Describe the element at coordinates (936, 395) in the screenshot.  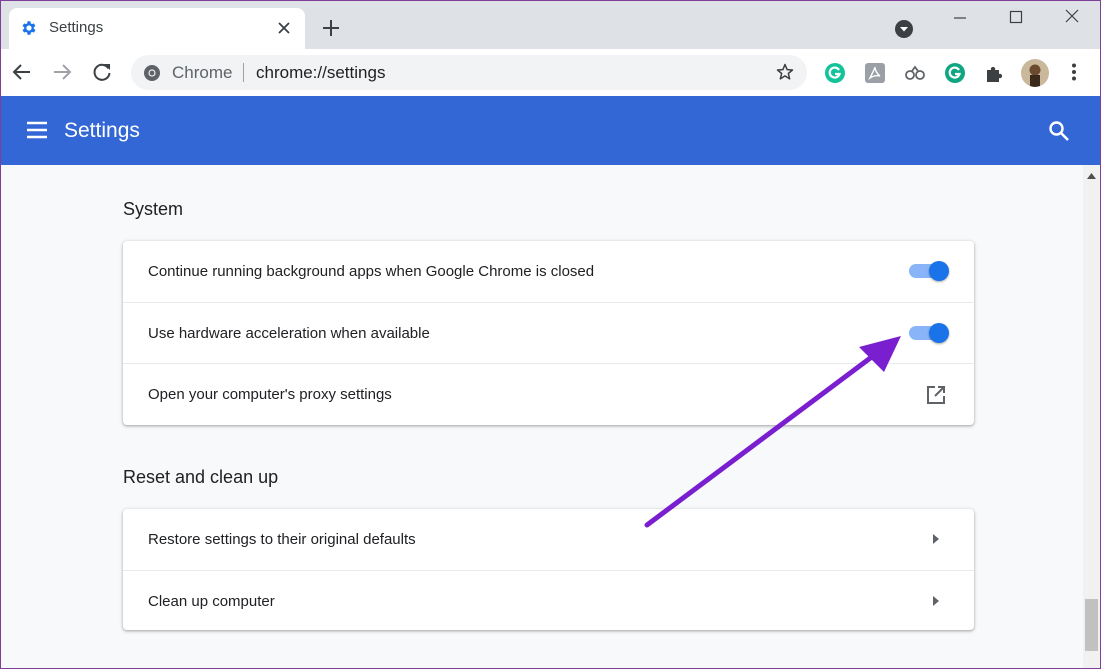
I see `launch-icon` at that location.